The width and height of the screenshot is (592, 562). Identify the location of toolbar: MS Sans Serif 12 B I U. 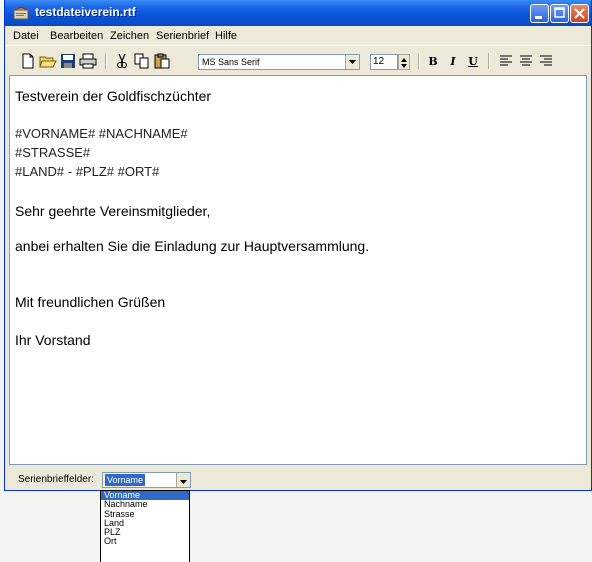
(298, 60).